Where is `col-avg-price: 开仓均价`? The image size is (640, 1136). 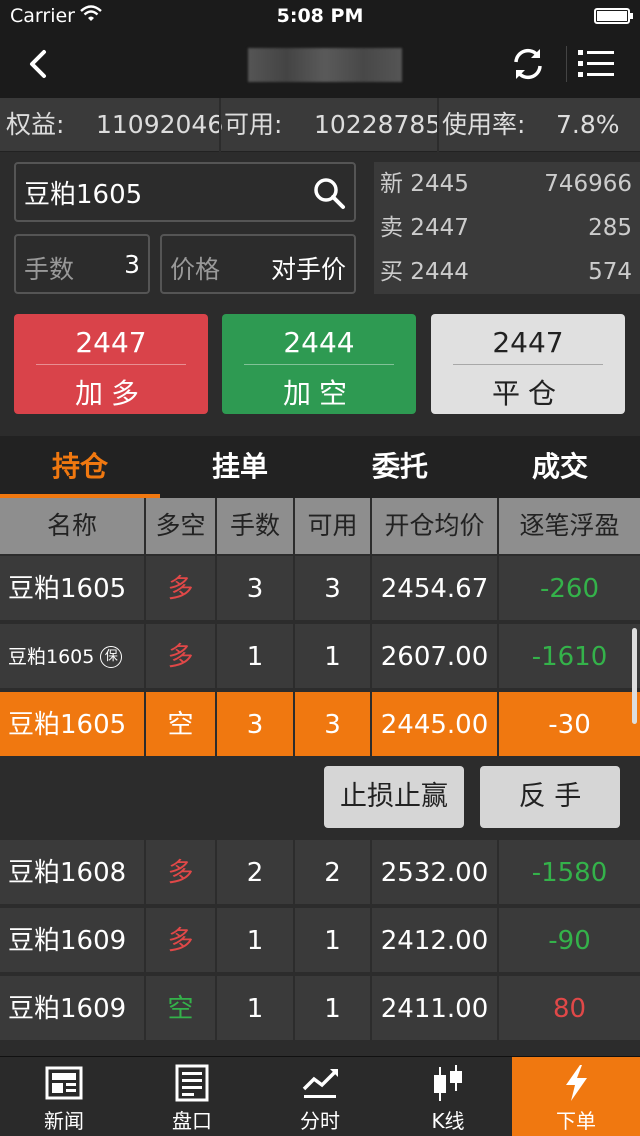 col-avg-price: 开仓均价 is located at coordinates (434, 525).